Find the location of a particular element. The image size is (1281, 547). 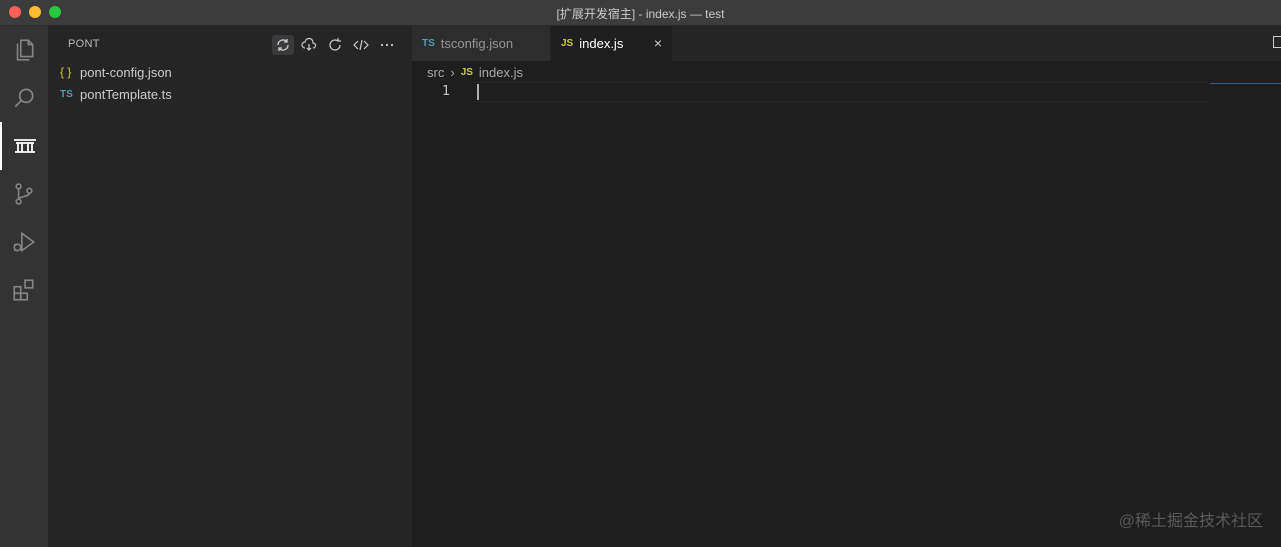

pont-icon is located at coordinates (25, 146).